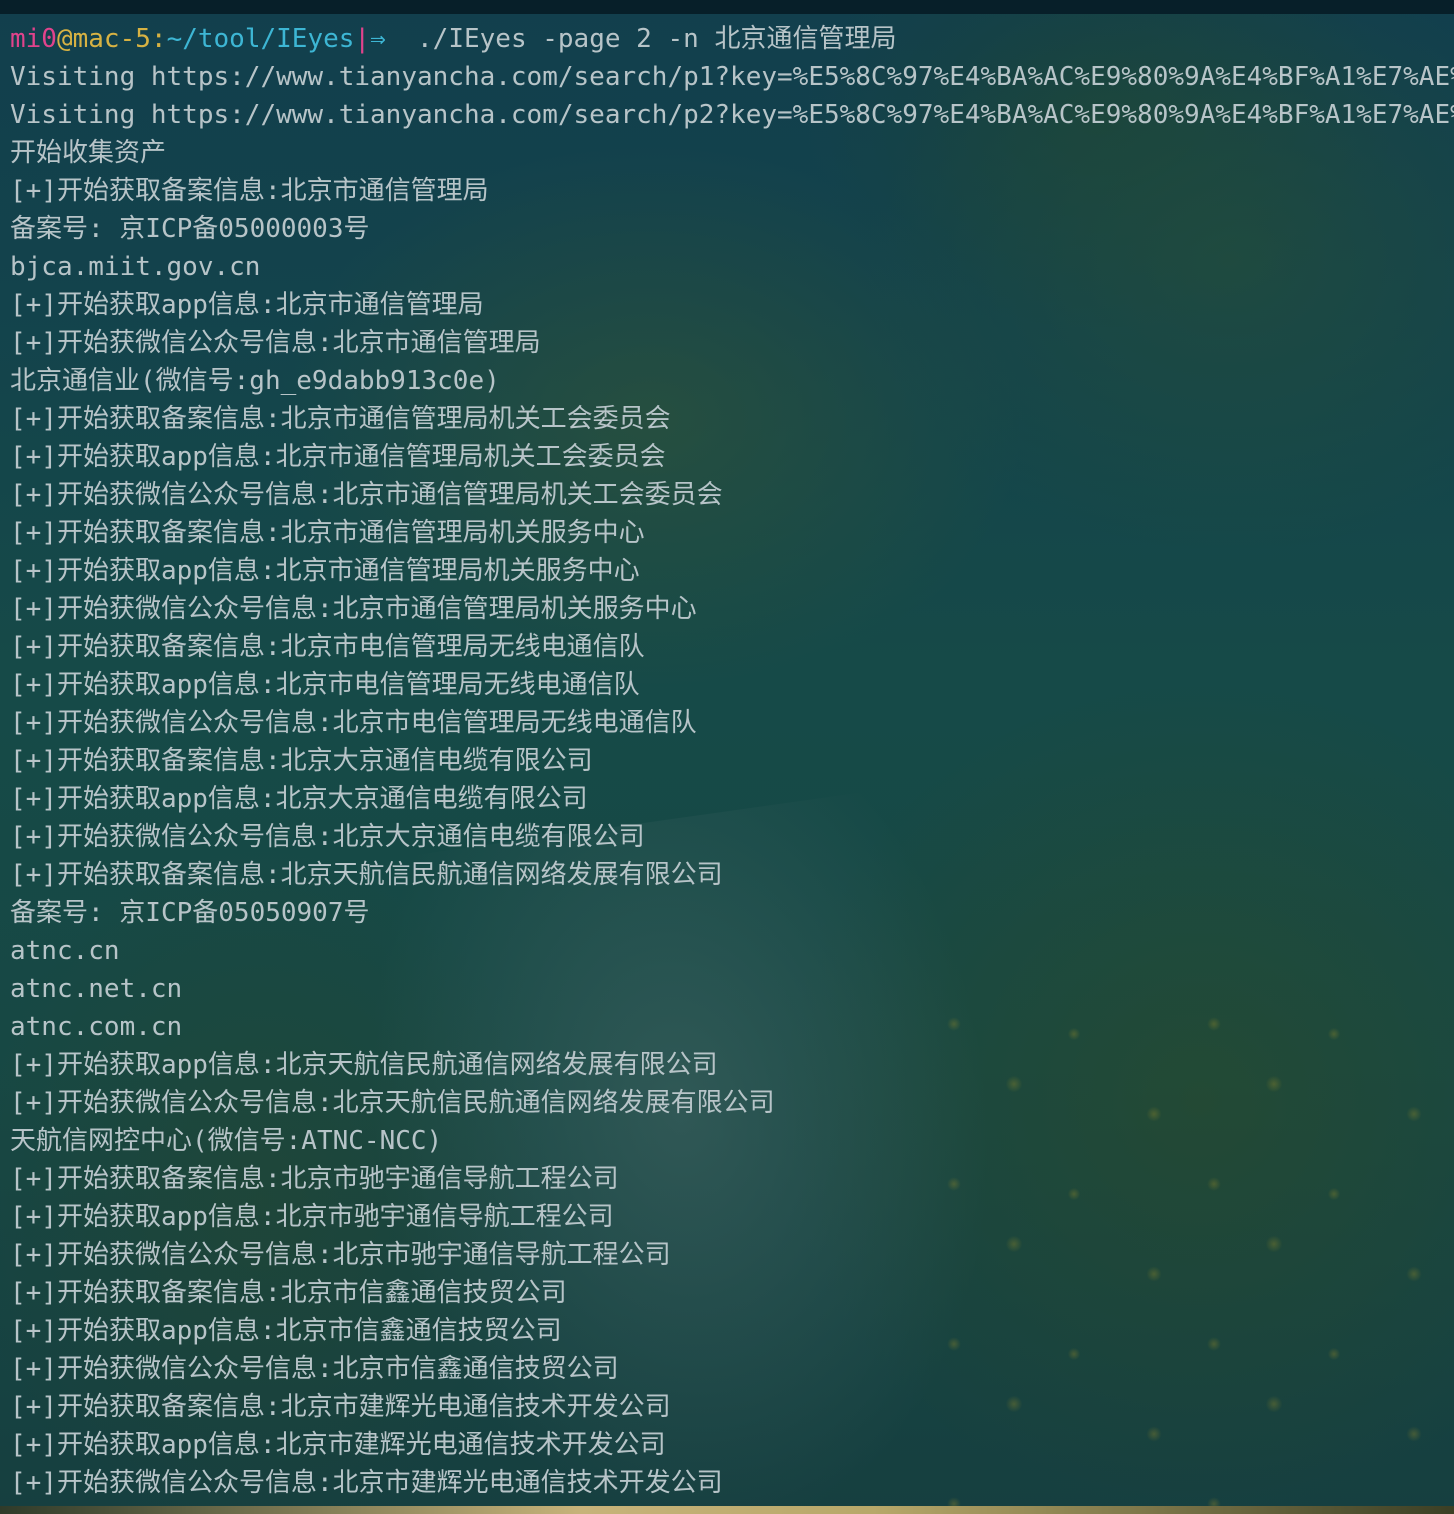  Describe the element at coordinates (327, 837) in the screenshot. I see `output-line: [+]开始获微信公众号信息:北京大京通信电缆有限公司` at that location.